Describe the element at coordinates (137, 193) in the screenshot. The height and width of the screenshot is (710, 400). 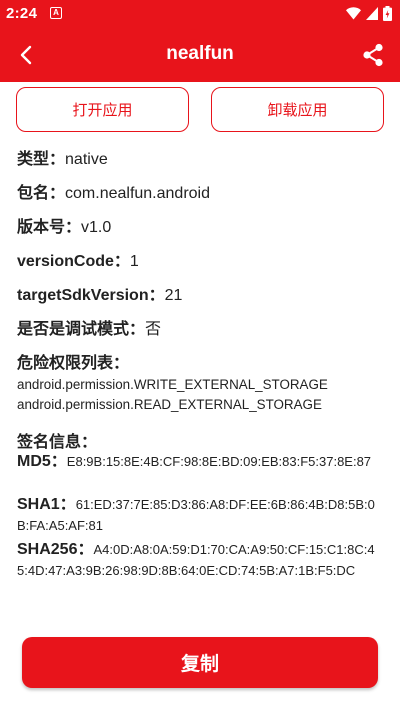
I see `info-value: com.nealfun.android` at that location.